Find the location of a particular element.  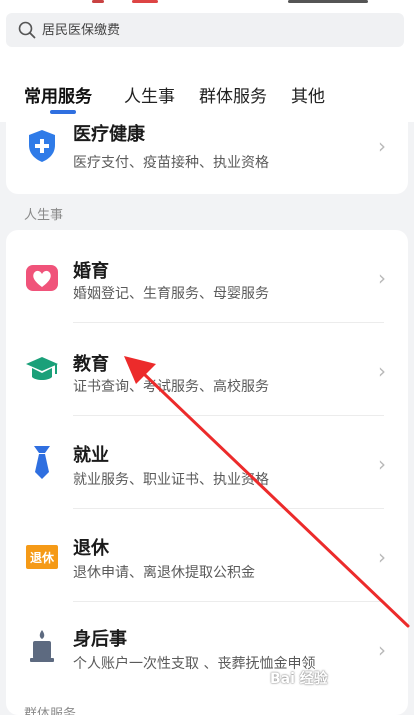

retire-badge-icon: 退休 is located at coordinates (42, 557).